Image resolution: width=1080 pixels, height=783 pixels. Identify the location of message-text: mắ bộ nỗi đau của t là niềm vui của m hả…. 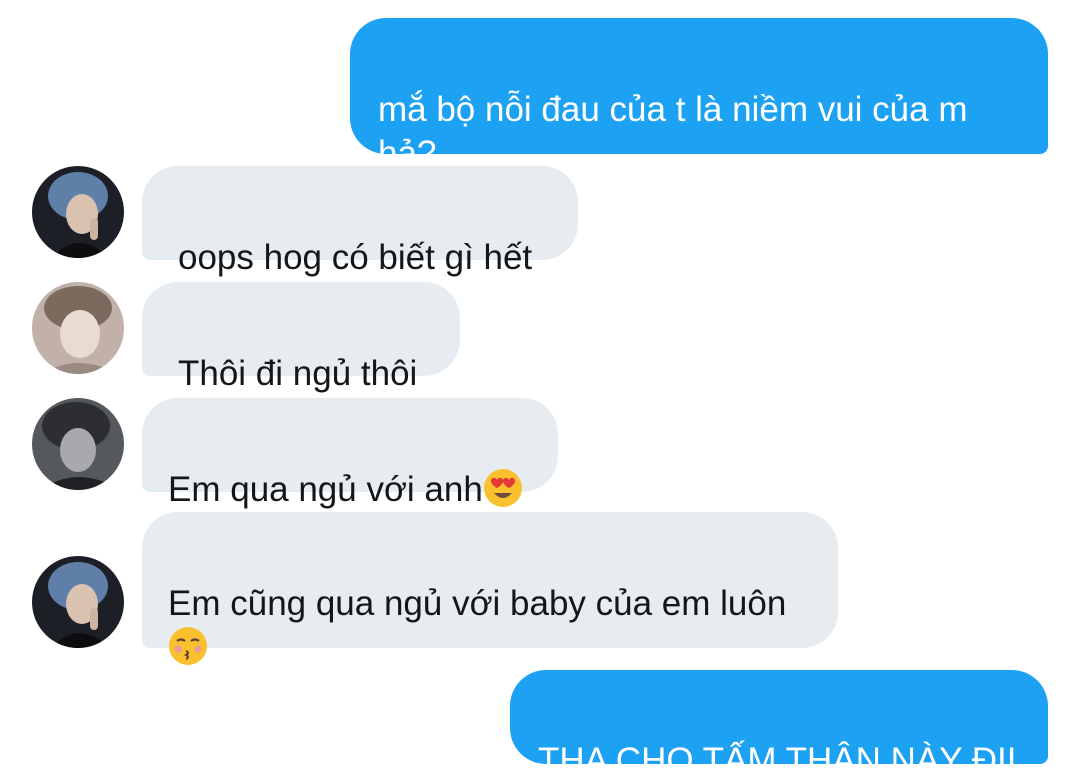
(673, 131).